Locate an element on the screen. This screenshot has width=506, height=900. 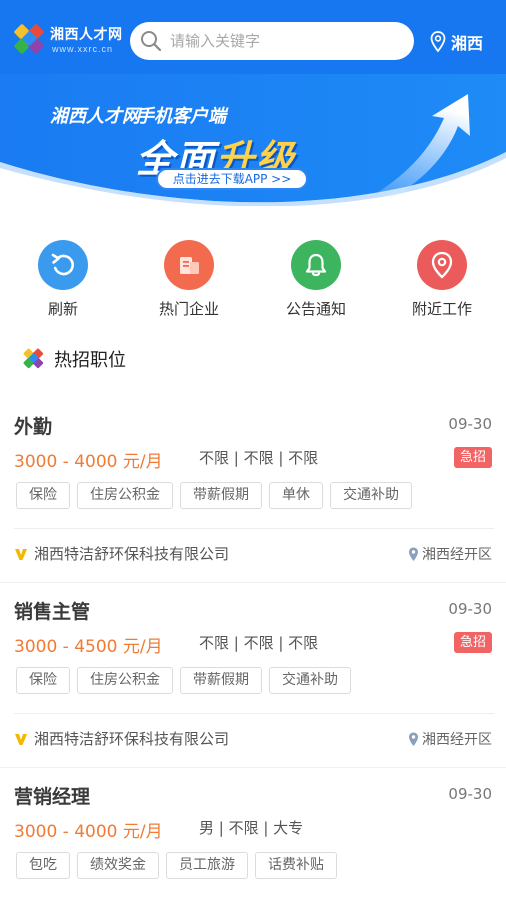
job-title: 销售主管 is located at coordinates (52, 612).